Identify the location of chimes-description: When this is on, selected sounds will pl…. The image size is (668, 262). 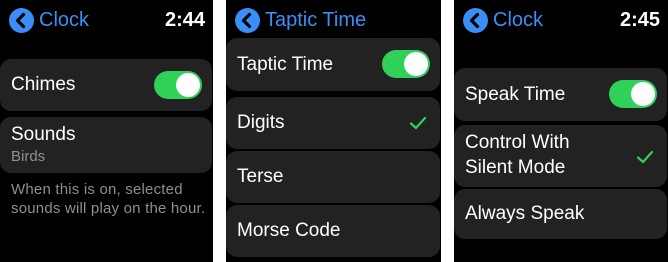
(108, 199).